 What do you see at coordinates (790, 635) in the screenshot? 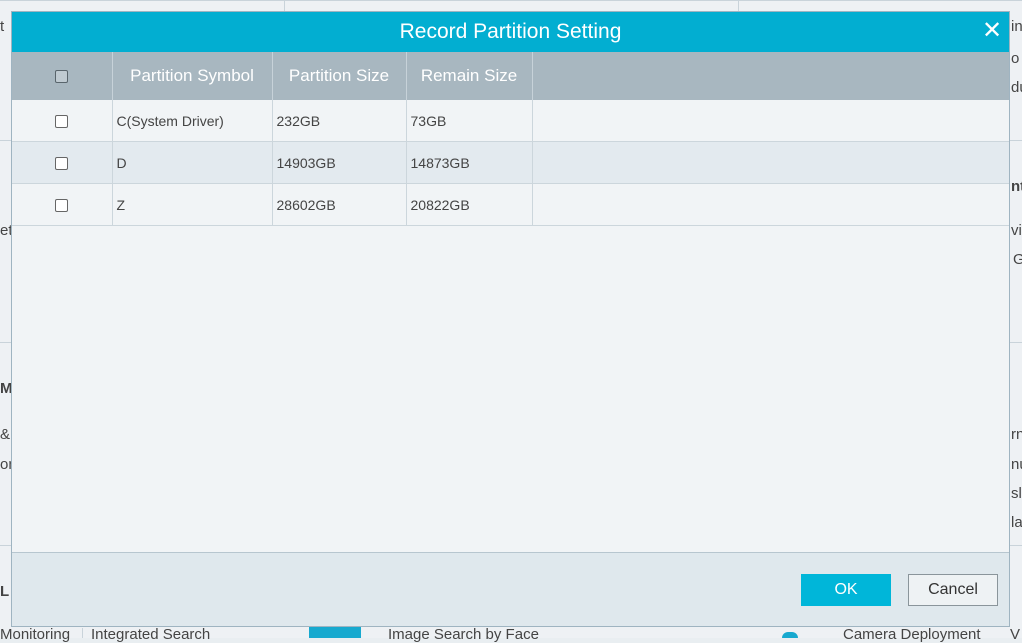
I see `camera-icon` at bounding box center [790, 635].